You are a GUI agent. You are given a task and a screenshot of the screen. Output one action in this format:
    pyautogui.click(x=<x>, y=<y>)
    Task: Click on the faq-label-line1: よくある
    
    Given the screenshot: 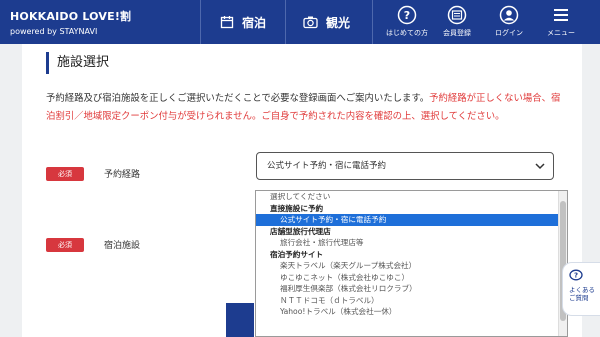 What is the action you would take?
    pyautogui.click(x=582, y=290)
    